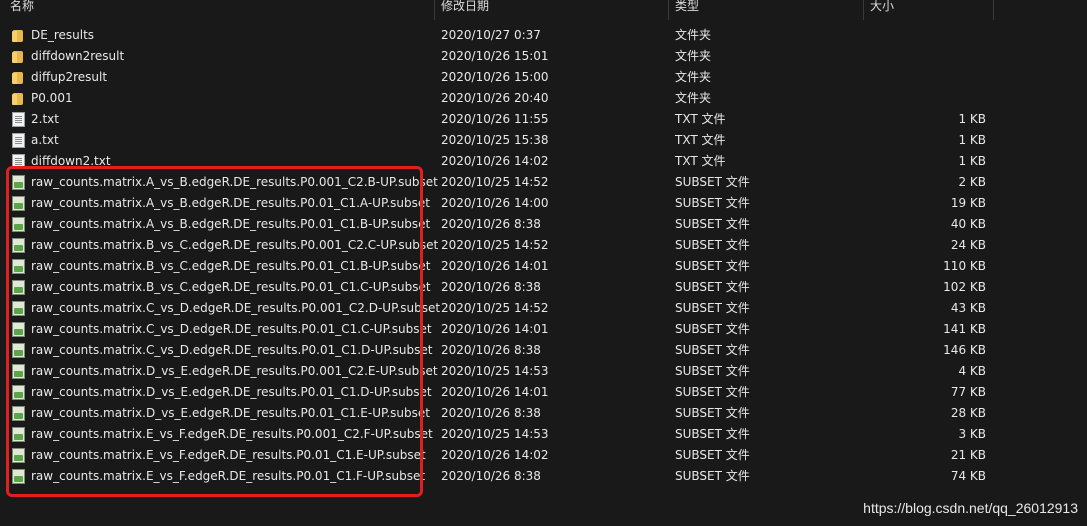 The height and width of the screenshot is (526, 1087). What do you see at coordinates (495, 98) in the screenshot?
I see `file-modified-date: 2020/10/26 20:40` at bounding box center [495, 98].